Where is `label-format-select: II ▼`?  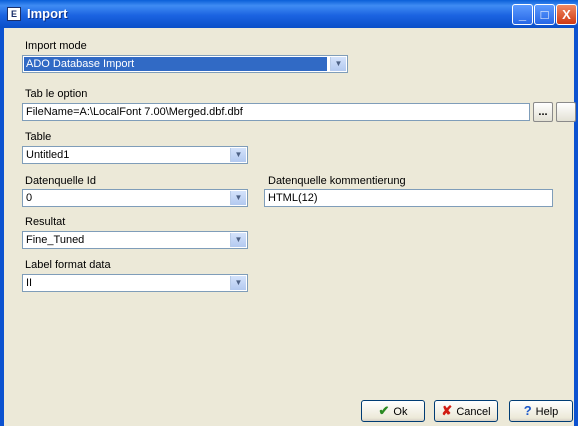 label-format-select: II ▼ is located at coordinates (135, 283).